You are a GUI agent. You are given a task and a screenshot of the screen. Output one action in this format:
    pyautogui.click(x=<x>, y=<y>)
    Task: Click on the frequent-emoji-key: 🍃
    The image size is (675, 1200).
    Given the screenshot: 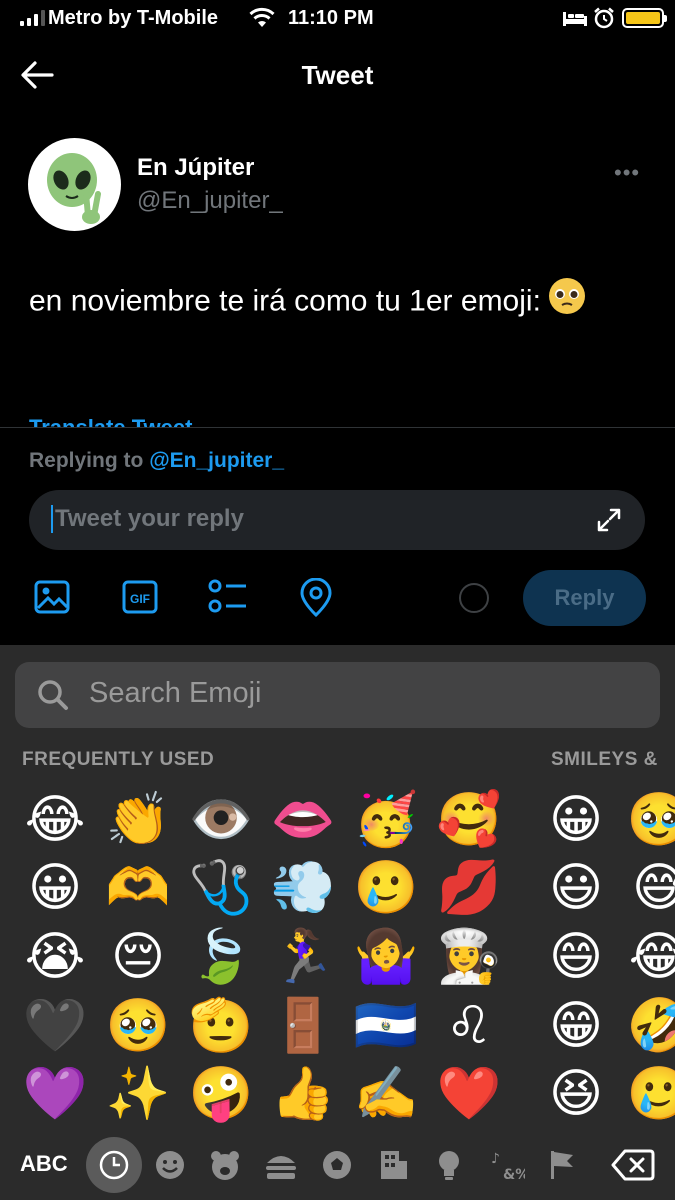 What is the action you would take?
    pyautogui.click(x=221, y=957)
    